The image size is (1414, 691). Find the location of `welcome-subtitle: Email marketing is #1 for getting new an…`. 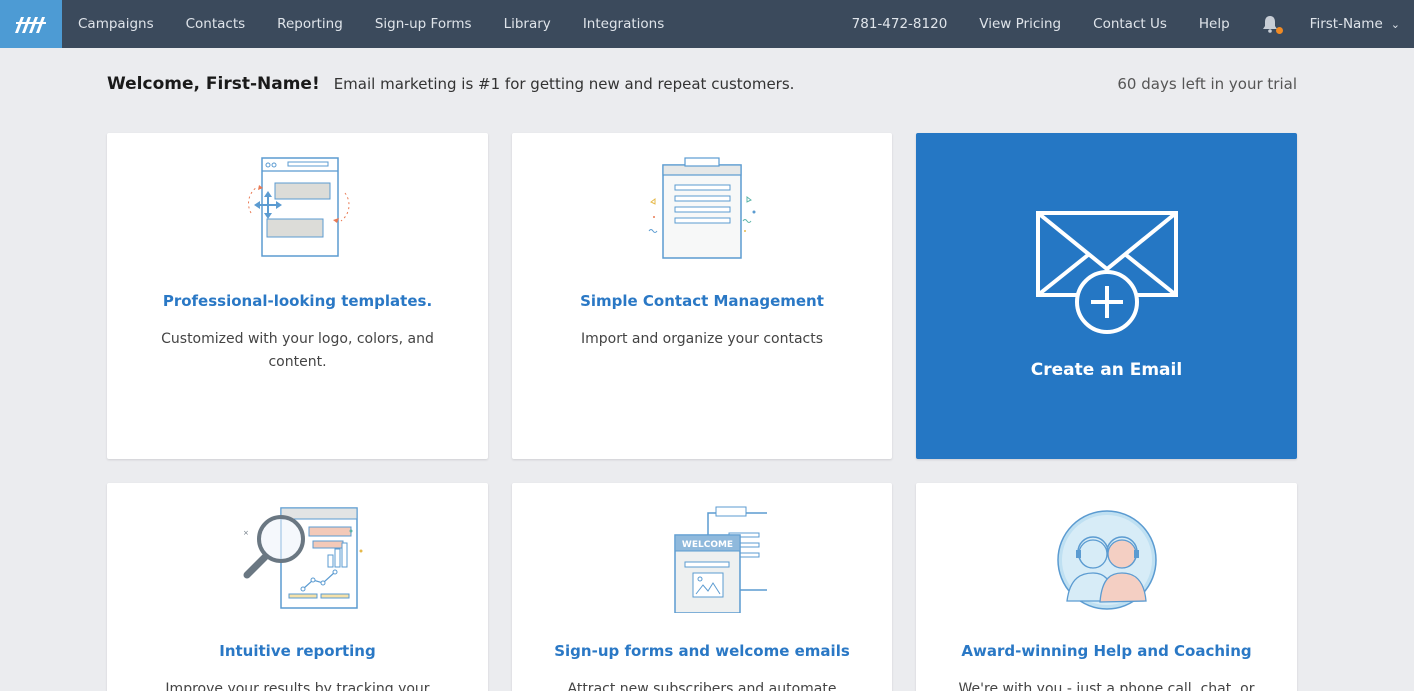

welcome-subtitle: Email marketing is #1 for getting new an… is located at coordinates (564, 84).